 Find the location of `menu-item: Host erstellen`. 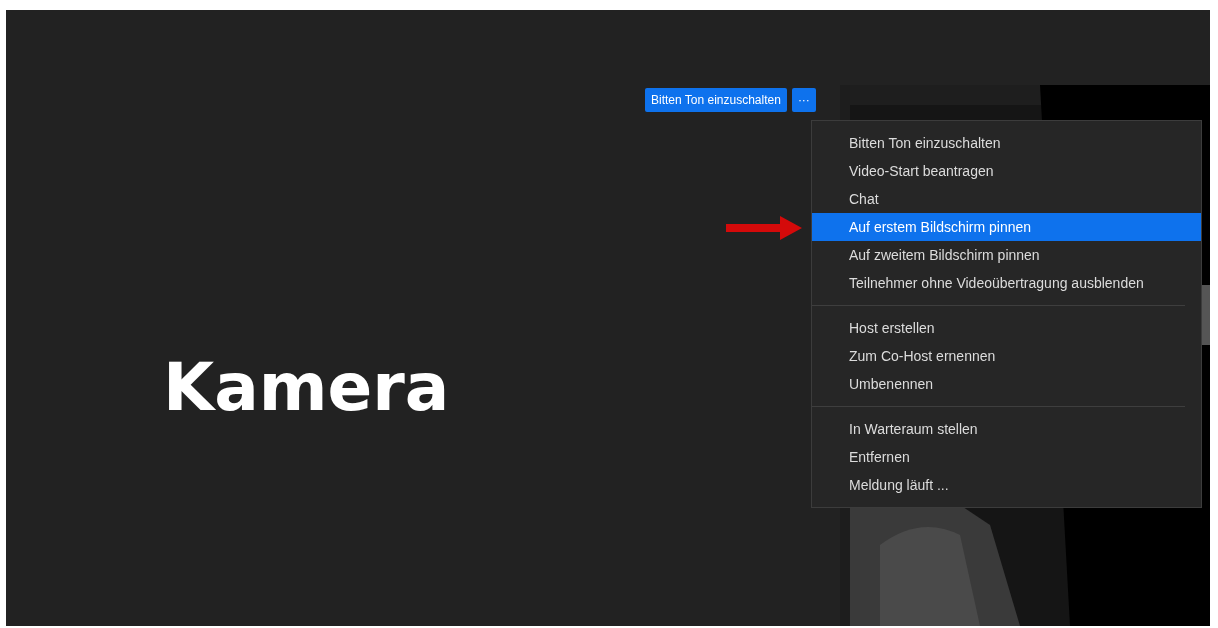

menu-item: Host erstellen is located at coordinates (1006, 328).